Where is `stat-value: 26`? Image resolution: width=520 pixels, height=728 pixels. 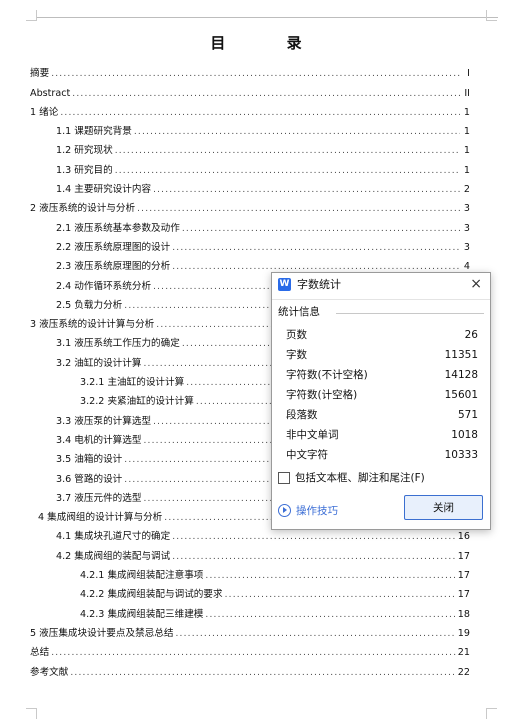
stat-value: 26 is located at coordinates (471, 335).